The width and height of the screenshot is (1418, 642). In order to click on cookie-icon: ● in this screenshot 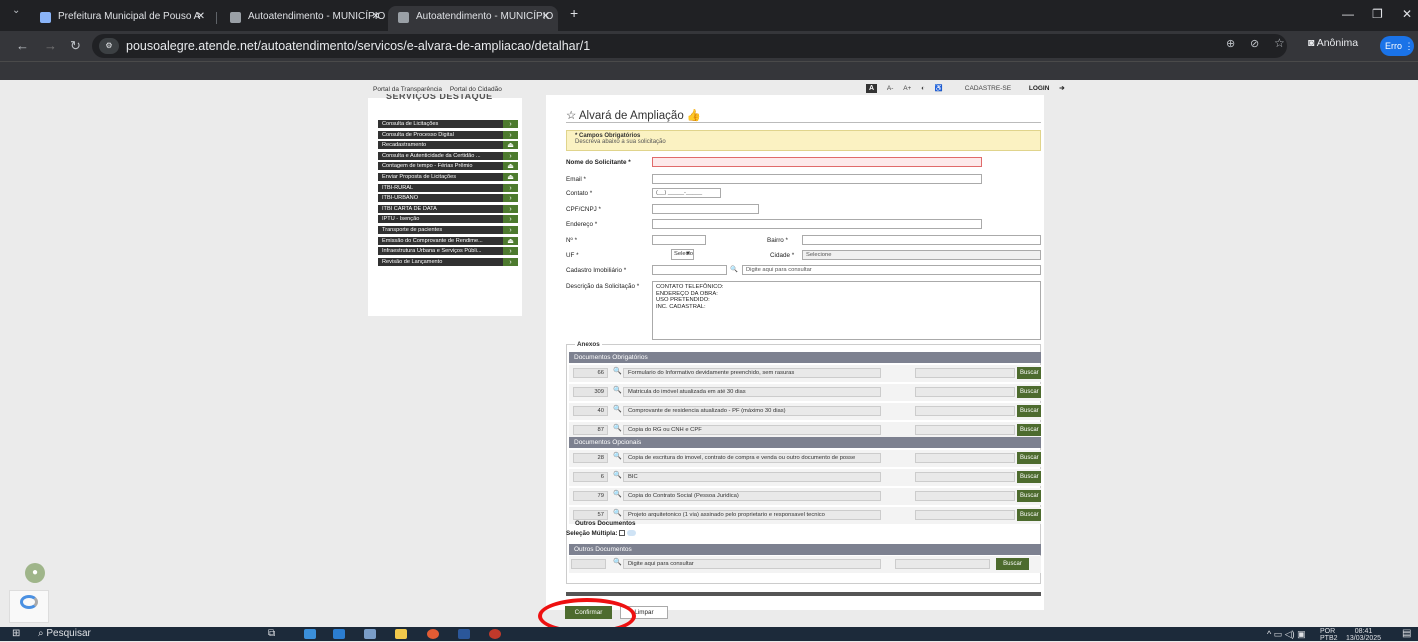, I will do `click(35, 573)`.